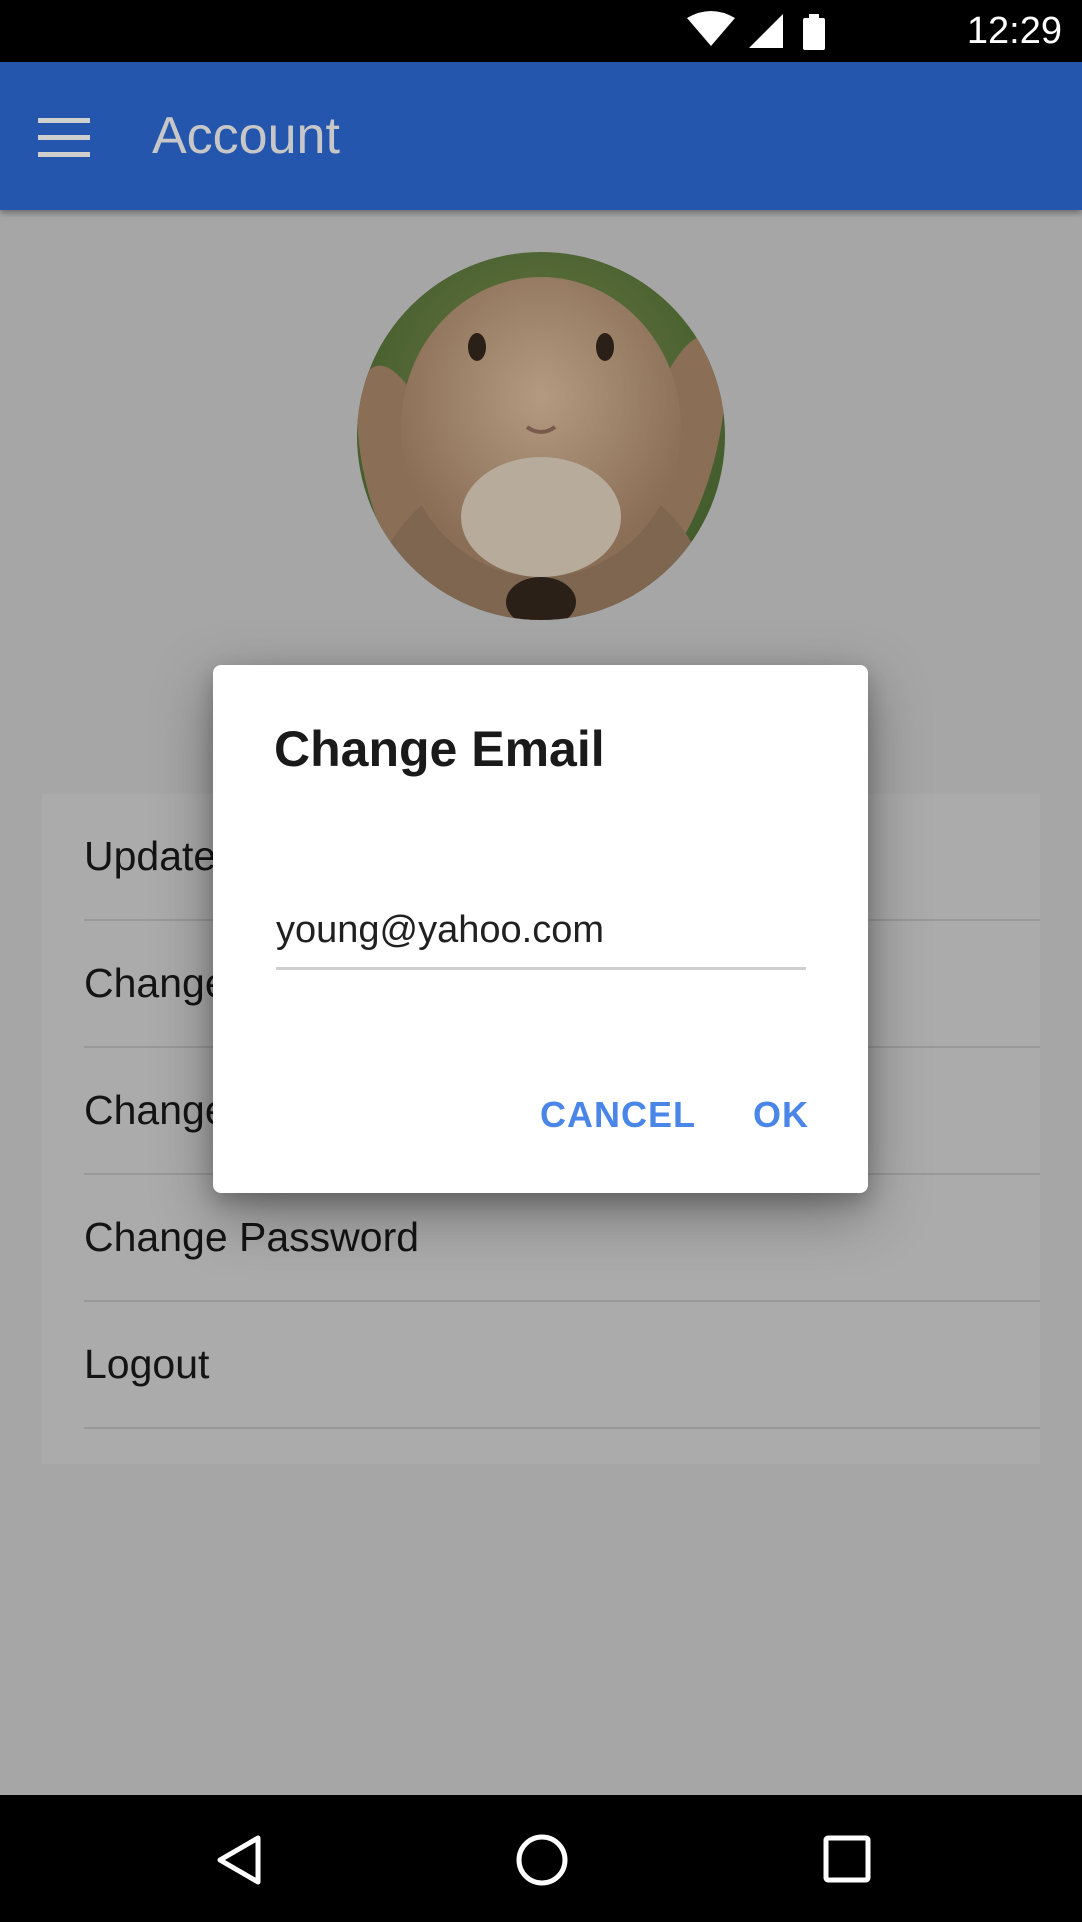  Describe the element at coordinates (562, 1365) in the screenshot. I see `list-item-logout: Logout` at that location.